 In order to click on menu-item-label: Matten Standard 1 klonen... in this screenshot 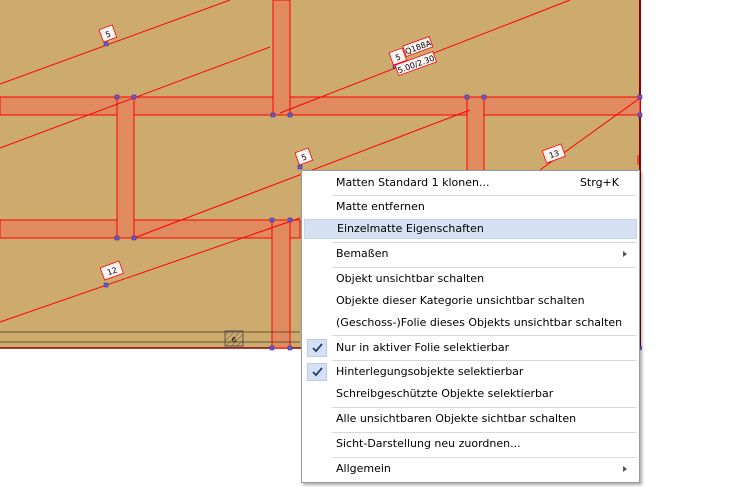, I will do `click(413, 182)`.